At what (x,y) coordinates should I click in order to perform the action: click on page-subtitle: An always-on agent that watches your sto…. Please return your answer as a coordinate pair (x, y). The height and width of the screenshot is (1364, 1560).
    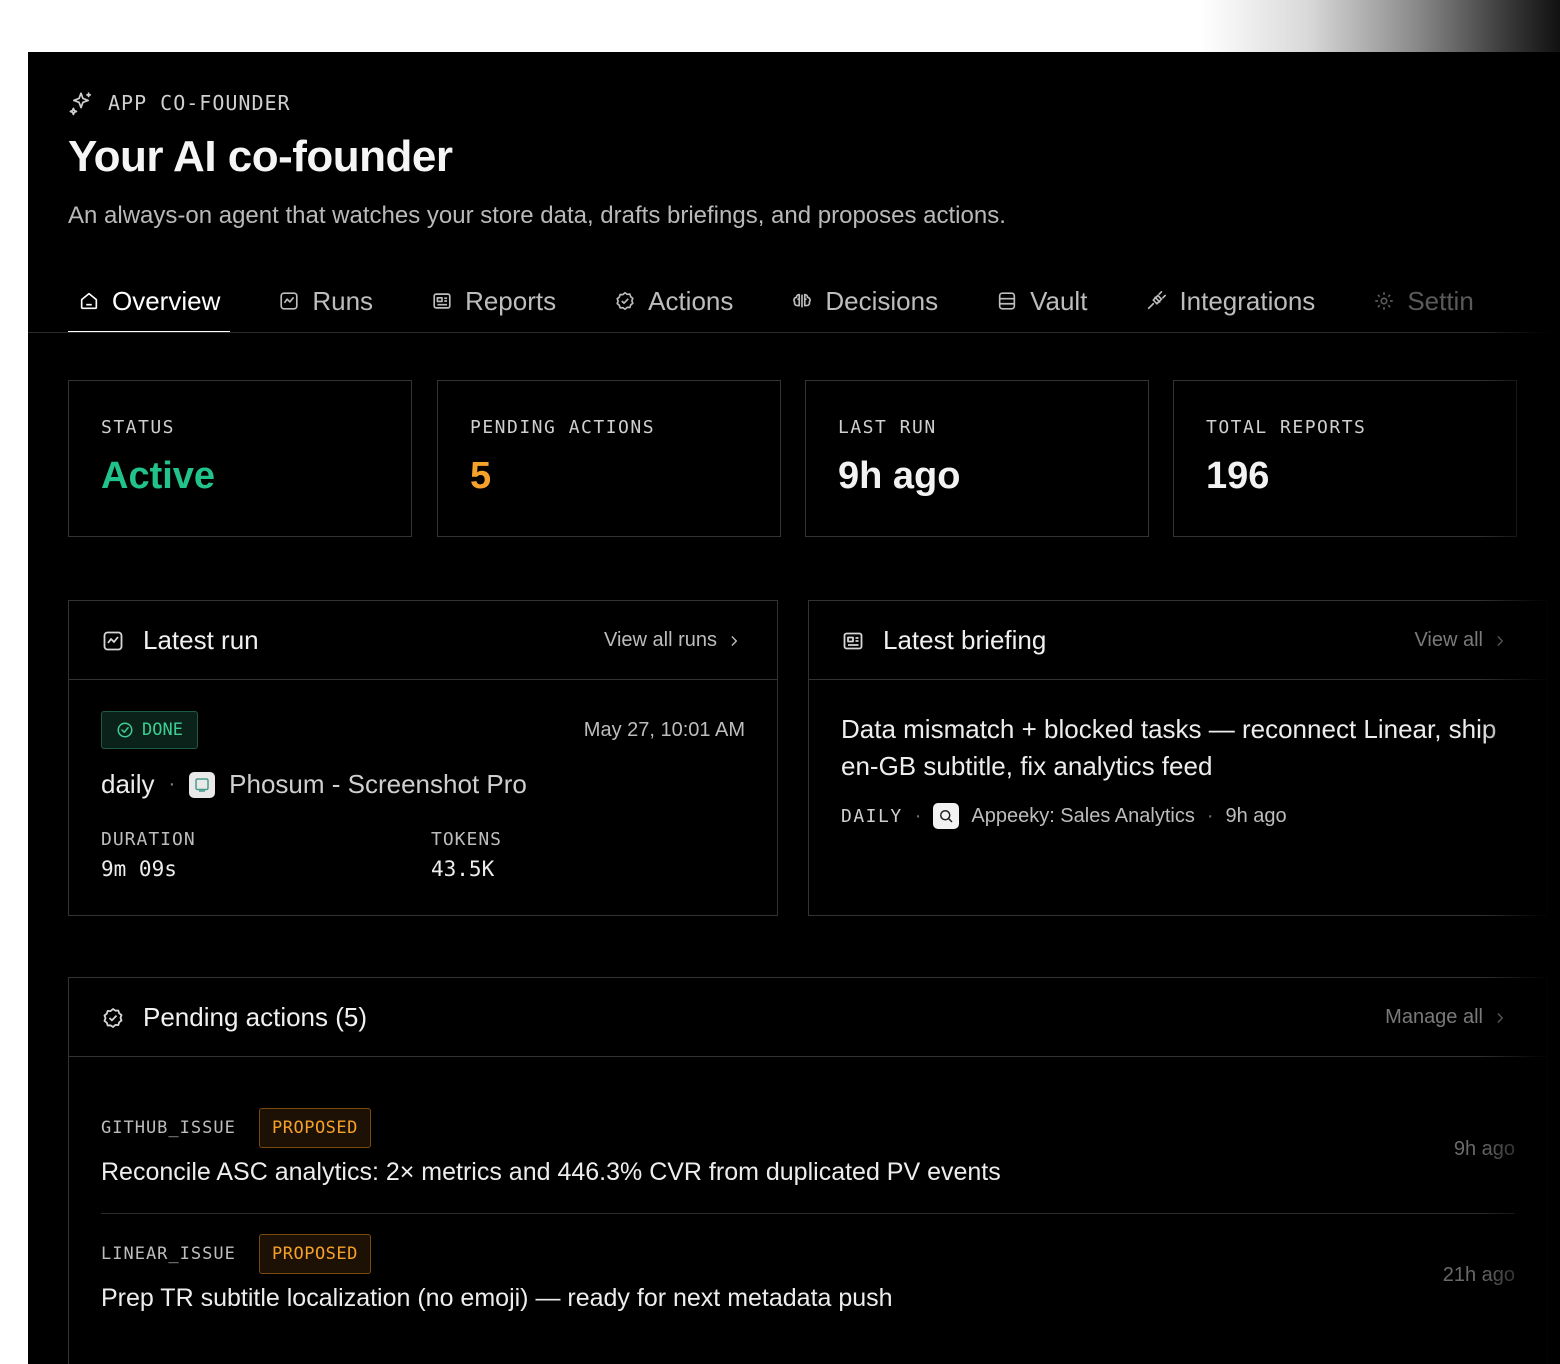
    Looking at the image, I should click on (537, 215).